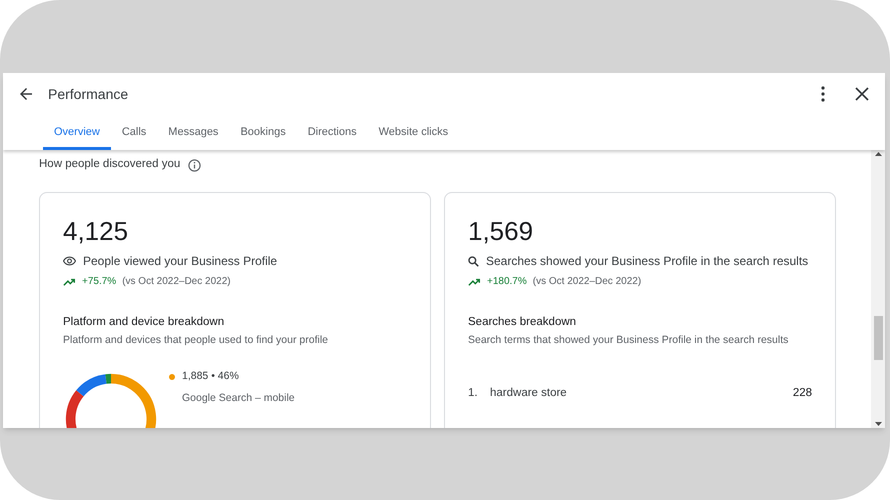  I want to click on breakdown-subtitle: Platform and devices that people used to find your profile, so click(196, 340).